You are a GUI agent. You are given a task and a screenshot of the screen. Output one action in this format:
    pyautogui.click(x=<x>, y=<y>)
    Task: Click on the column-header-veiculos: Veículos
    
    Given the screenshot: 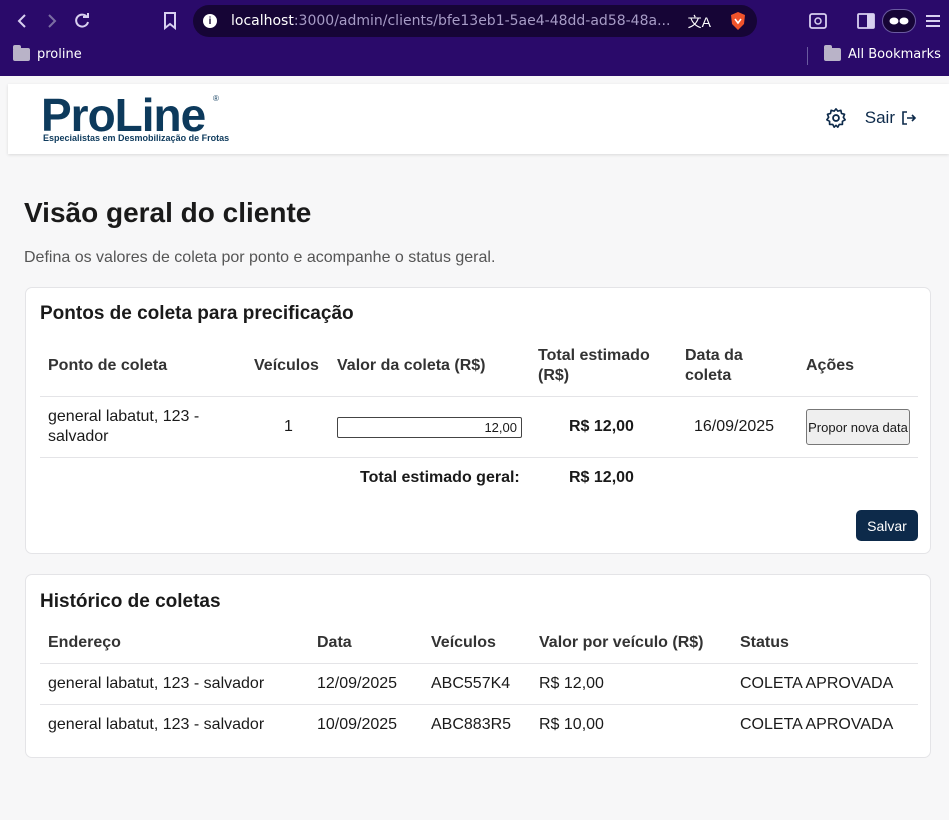 What is the action you would take?
    pyautogui.click(x=286, y=365)
    